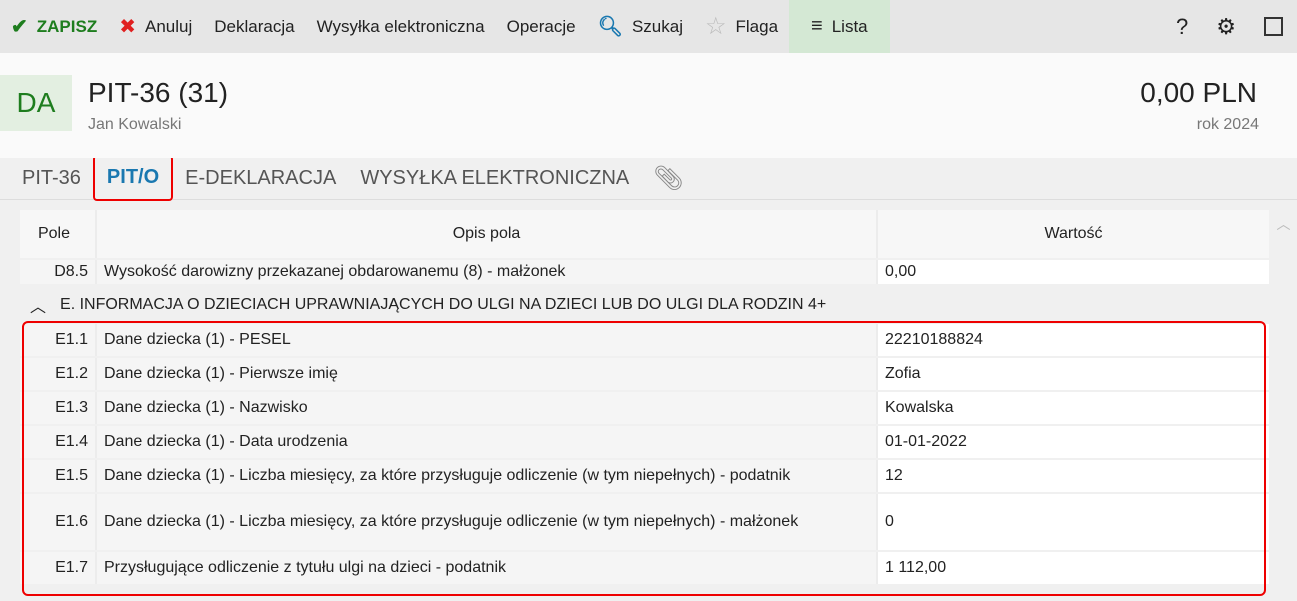 This screenshot has height=601, width=1297. I want to click on help-button: ?, so click(1182, 26).